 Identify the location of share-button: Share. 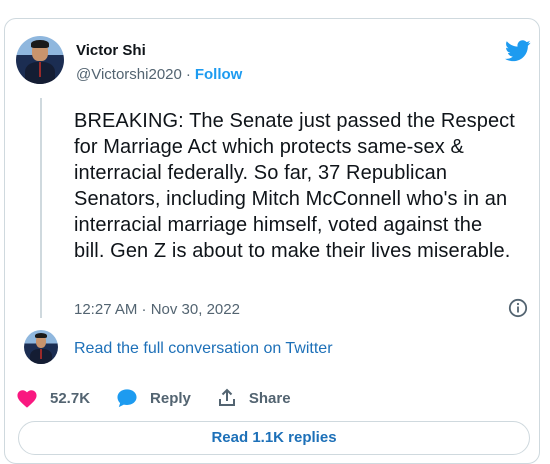
(254, 398).